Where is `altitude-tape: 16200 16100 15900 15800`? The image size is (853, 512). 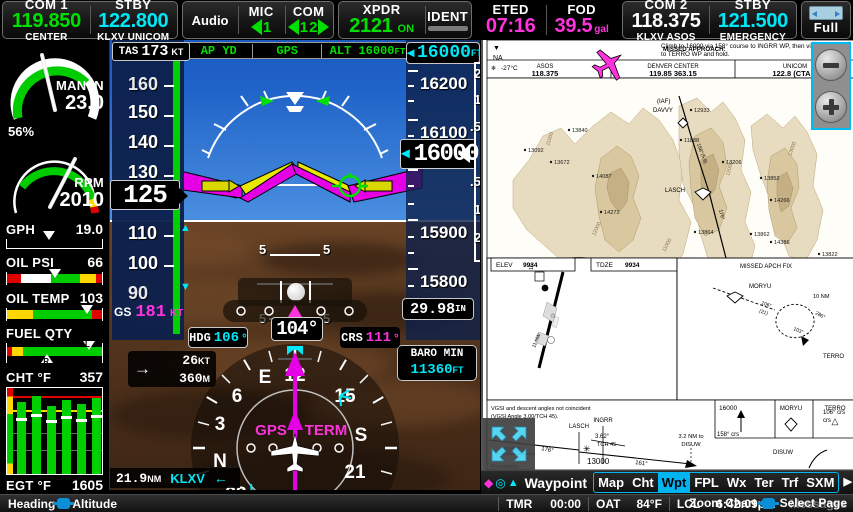 altitude-tape: 16200 16100 15900 15800 is located at coordinates (443, 190).